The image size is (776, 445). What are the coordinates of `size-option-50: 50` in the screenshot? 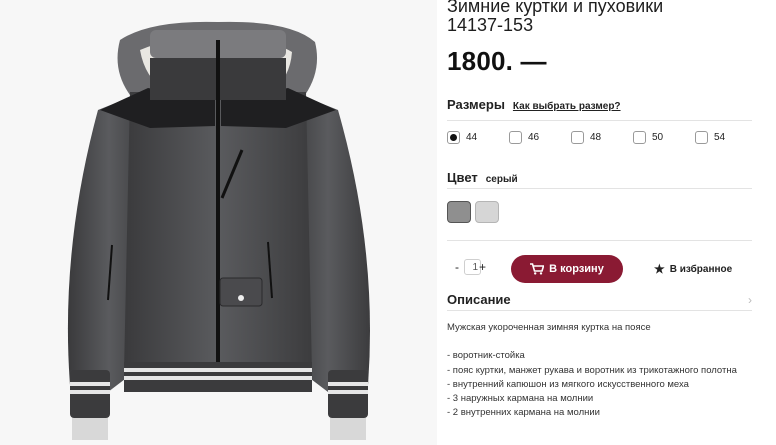 It's located at (648, 137).